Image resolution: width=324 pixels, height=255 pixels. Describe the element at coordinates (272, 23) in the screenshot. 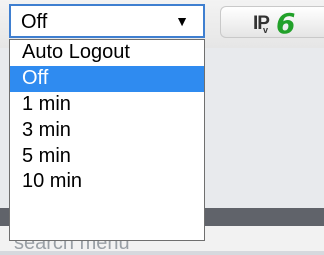

I see `ipv6-button: IP v 6` at that location.